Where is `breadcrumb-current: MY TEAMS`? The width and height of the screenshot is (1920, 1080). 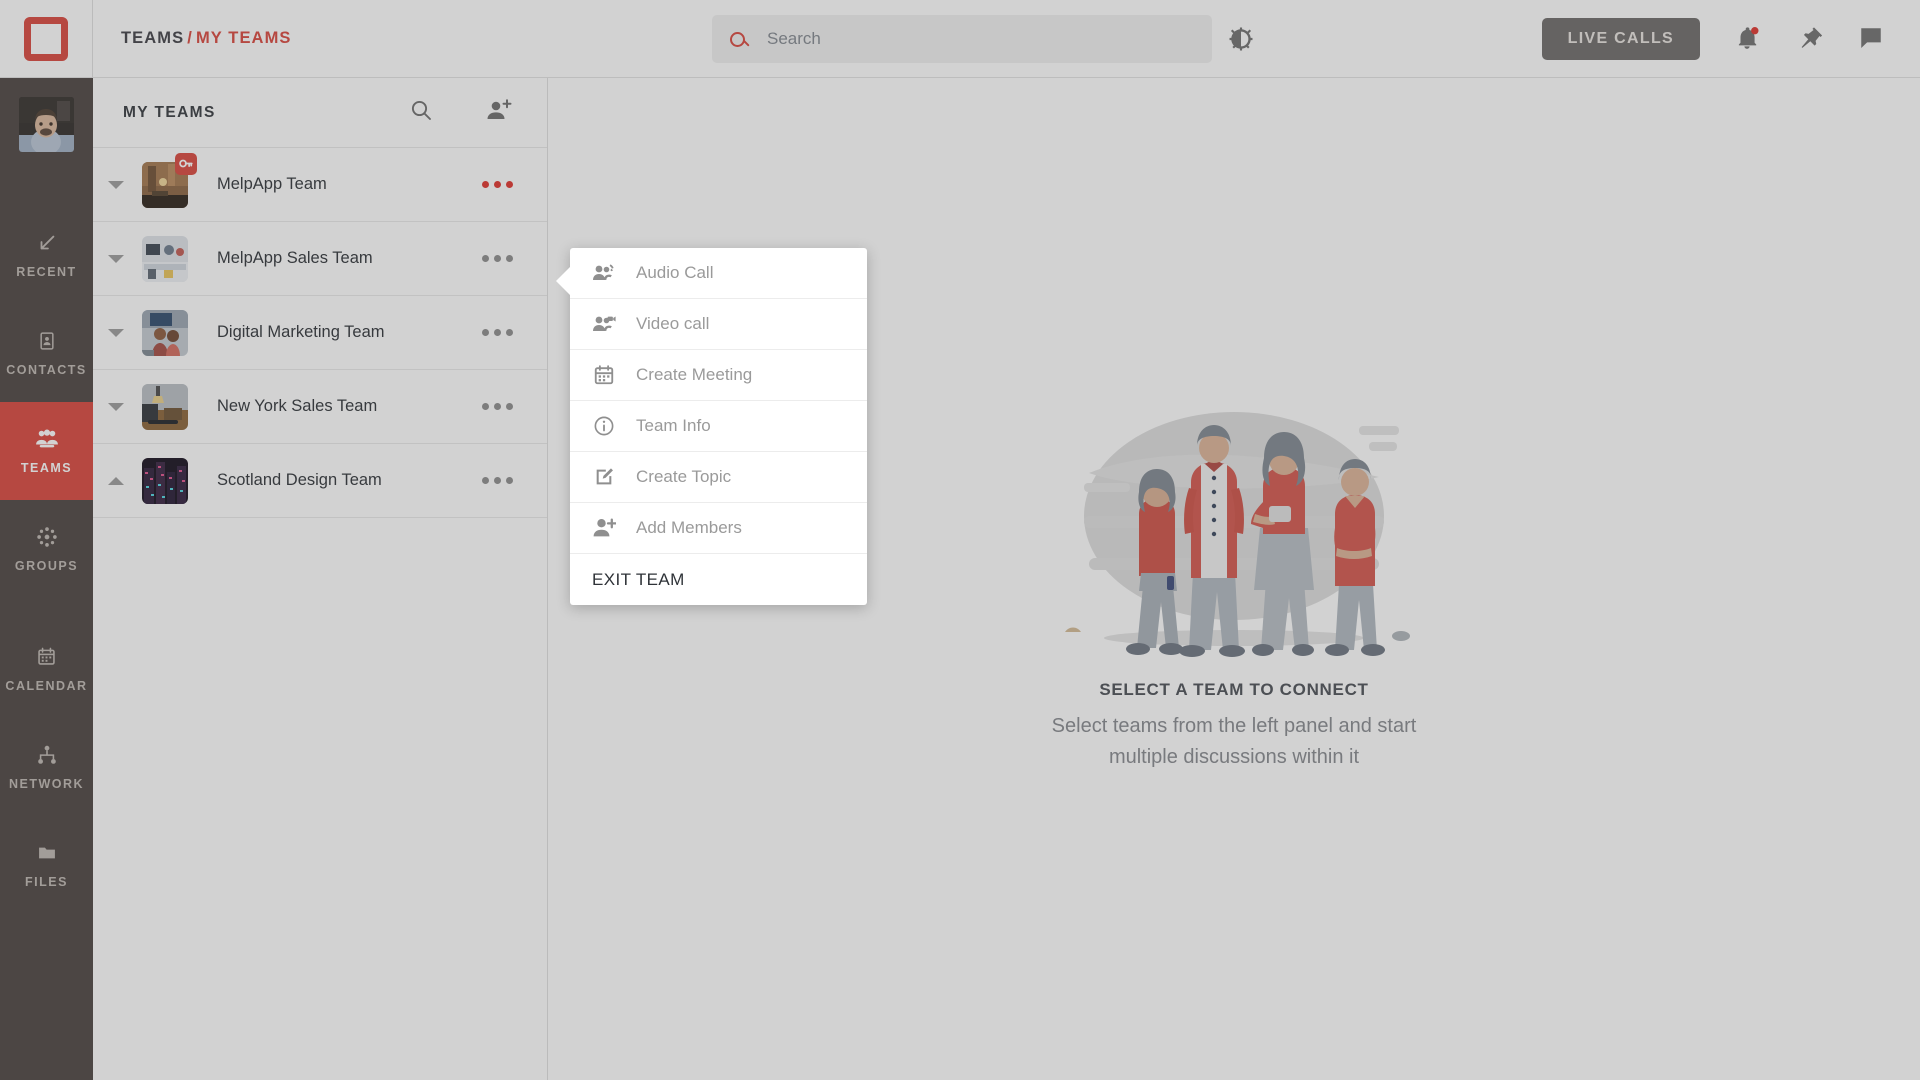 breadcrumb-current: MY TEAMS is located at coordinates (243, 38).